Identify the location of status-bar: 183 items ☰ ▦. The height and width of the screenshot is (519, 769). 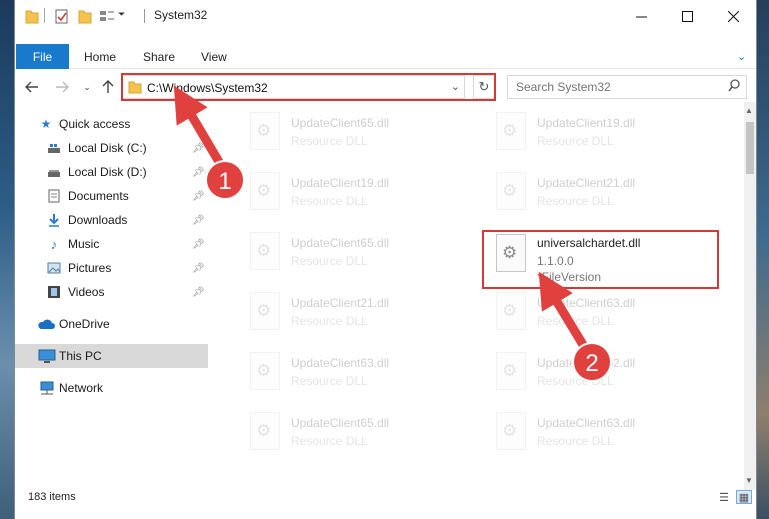
(385, 498).